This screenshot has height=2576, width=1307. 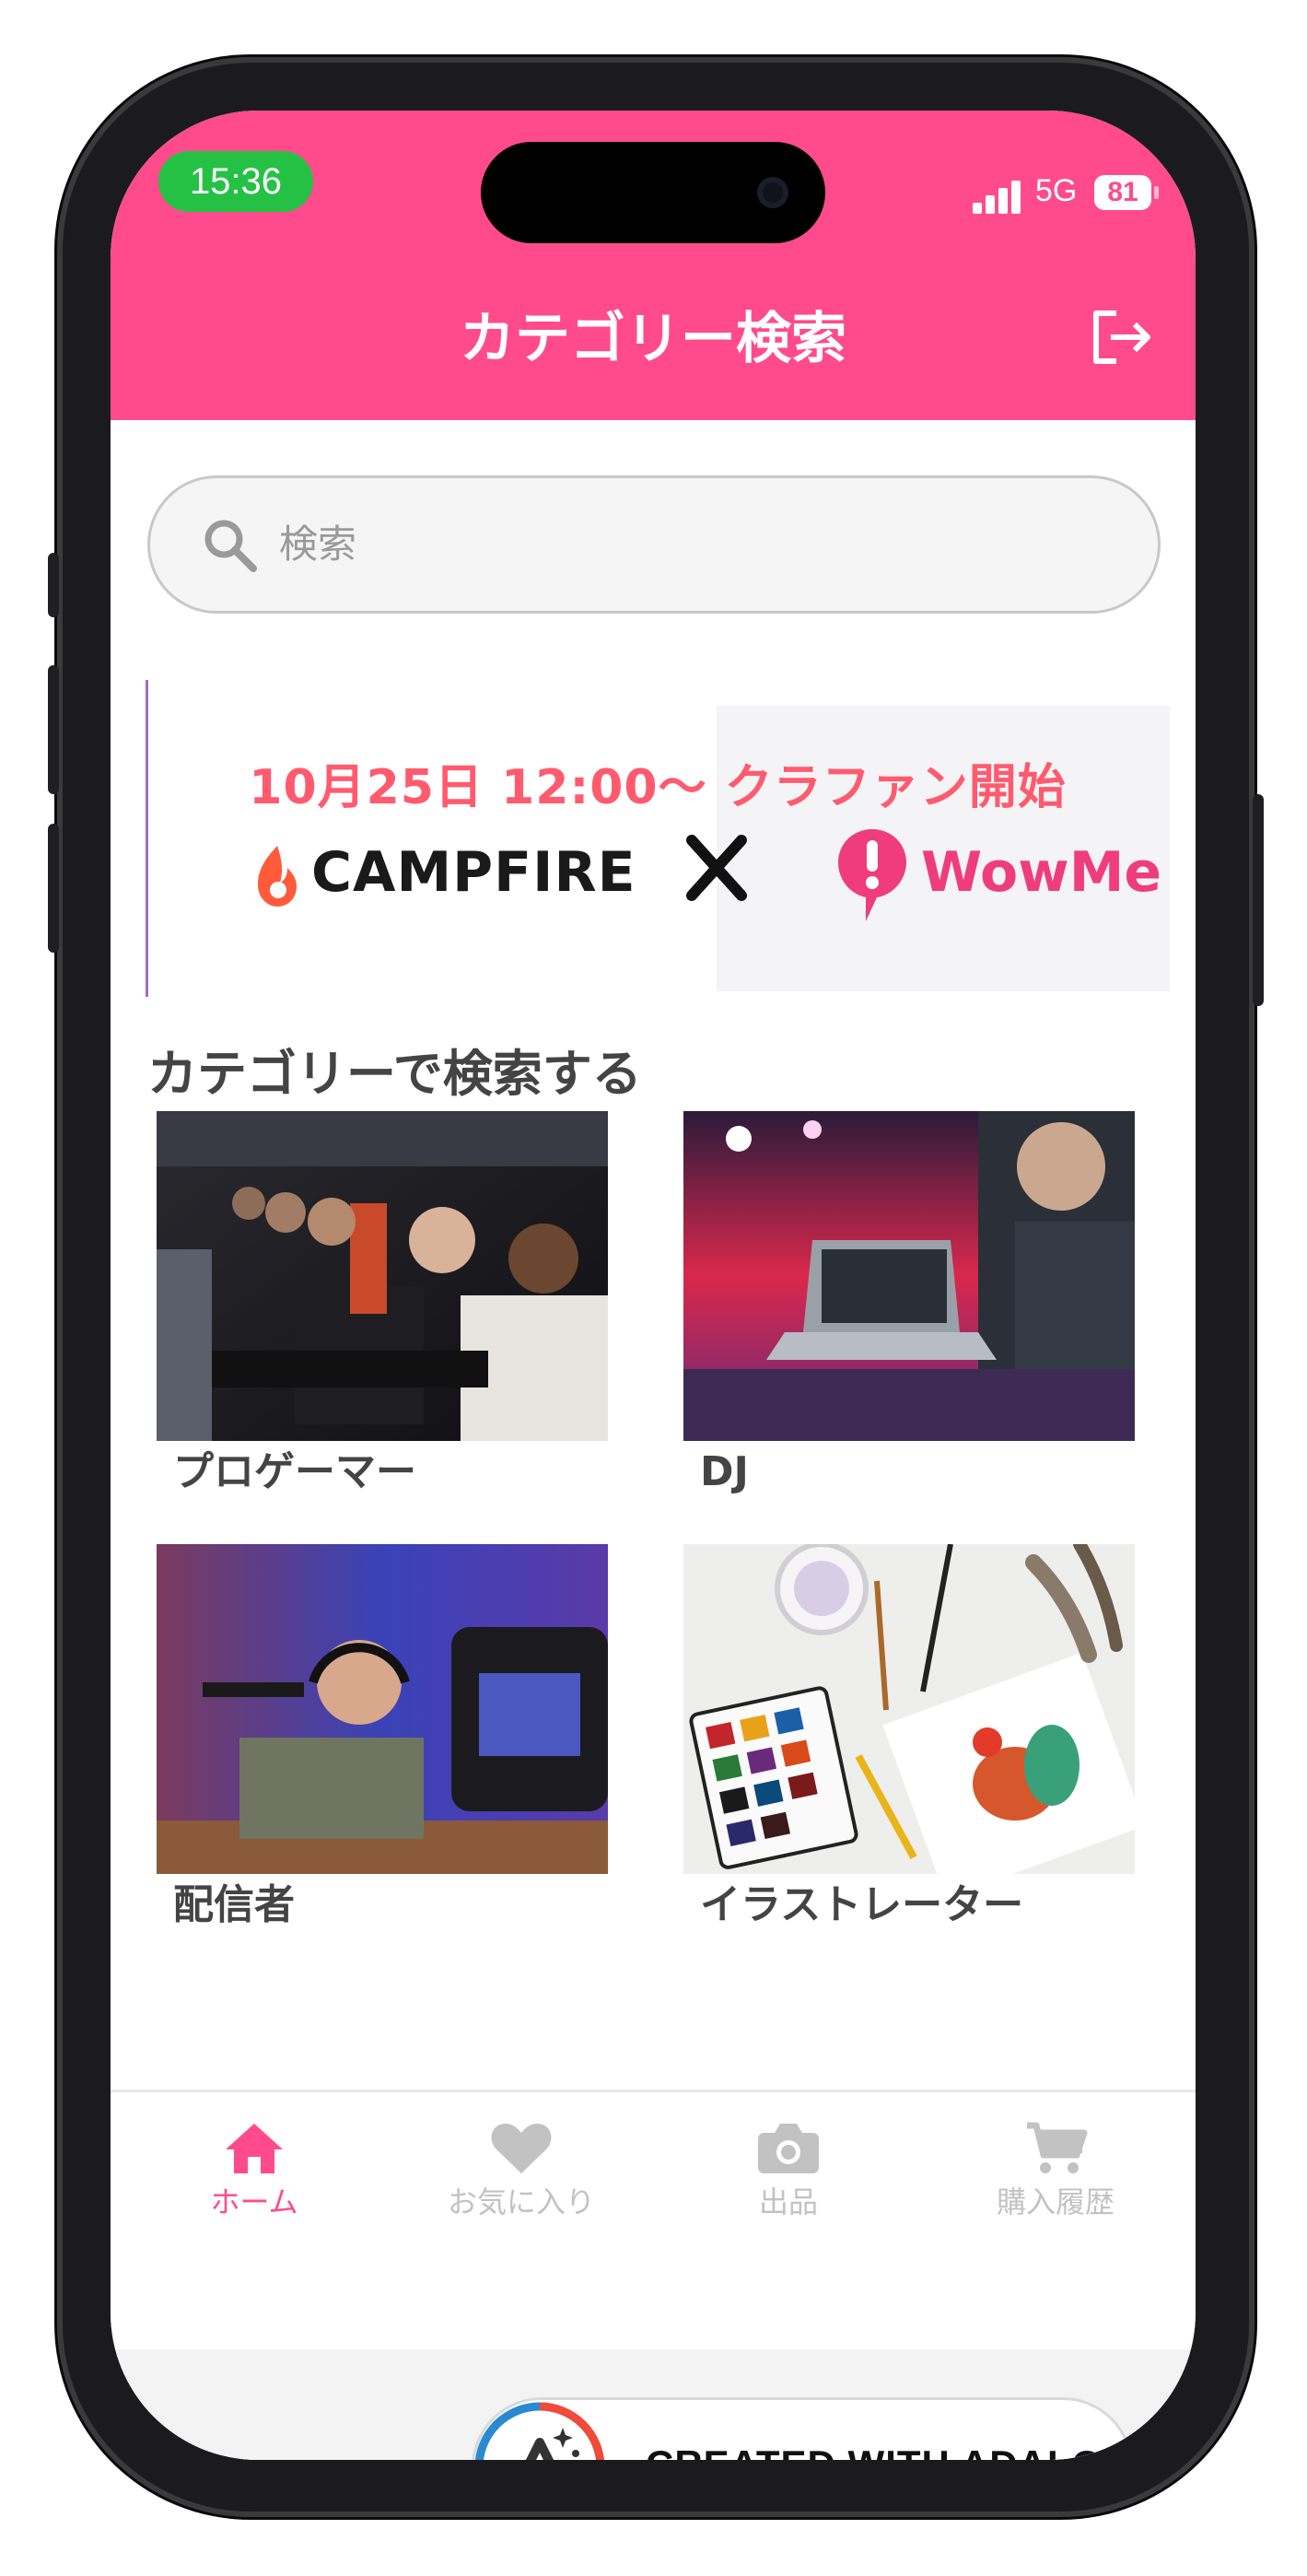 I want to click on category-label: 配信者, so click(x=234, y=1905).